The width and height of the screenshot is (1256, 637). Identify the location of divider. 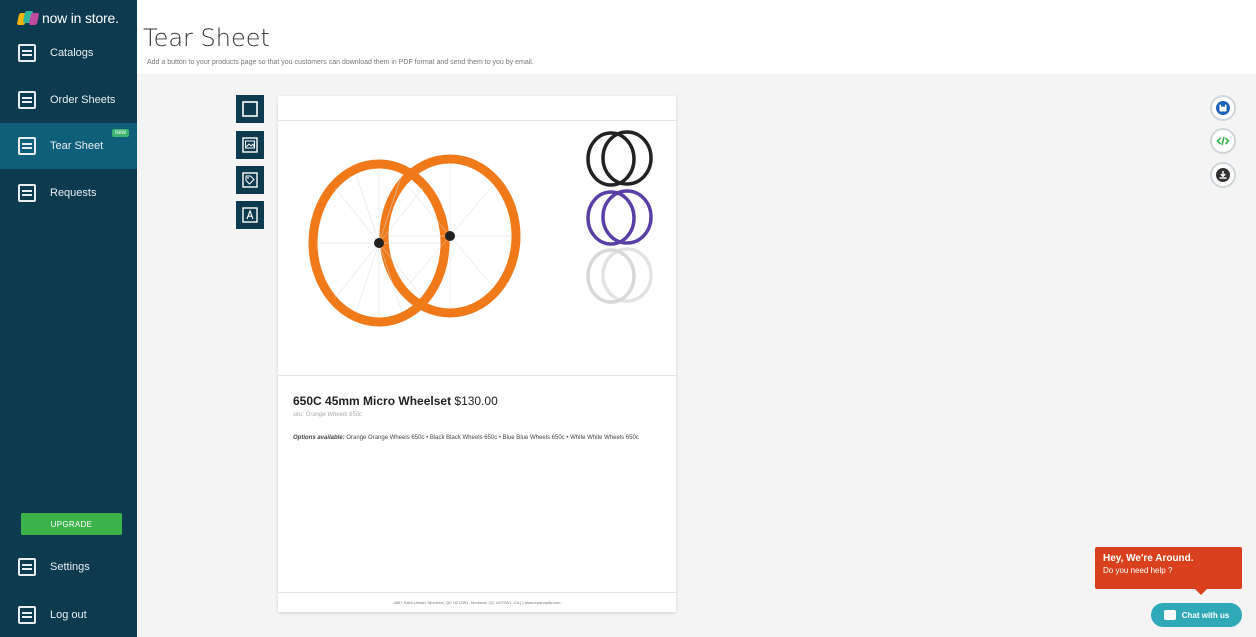
(477, 375).